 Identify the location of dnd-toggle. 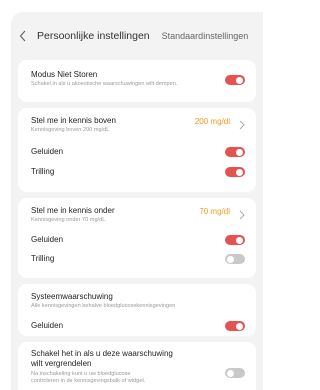
(235, 80).